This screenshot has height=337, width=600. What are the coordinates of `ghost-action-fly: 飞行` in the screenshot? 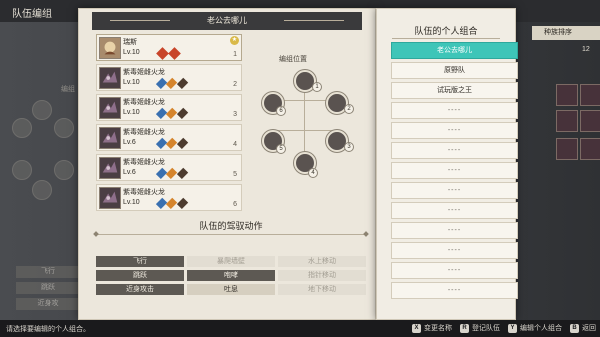 It's located at (48, 272).